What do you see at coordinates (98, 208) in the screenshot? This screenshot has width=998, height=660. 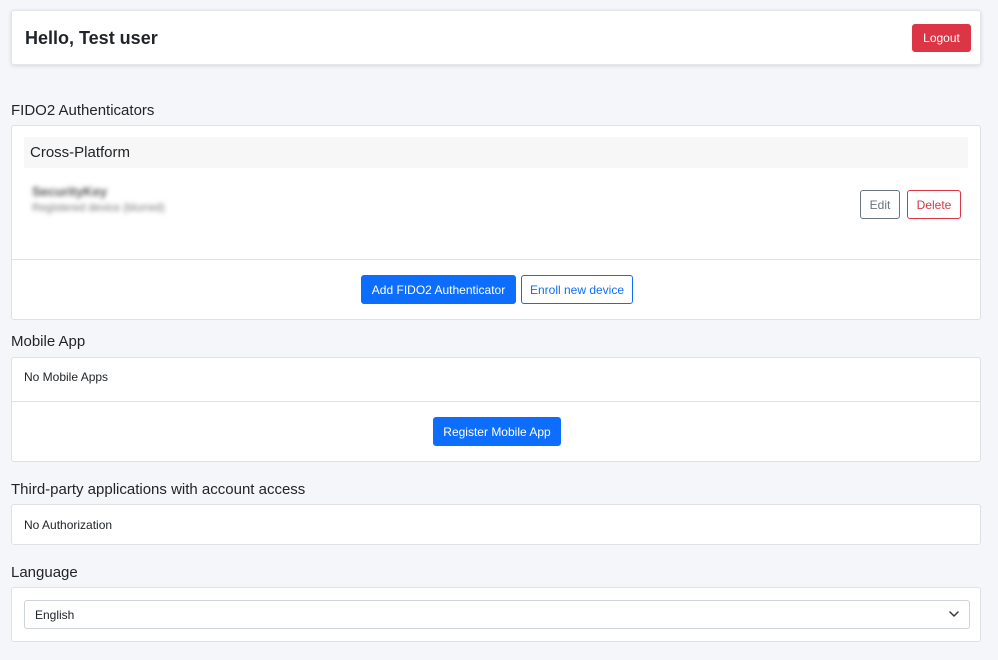 I see `authenticator-details: Registered device (blurred)` at bounding box center [98, 208].